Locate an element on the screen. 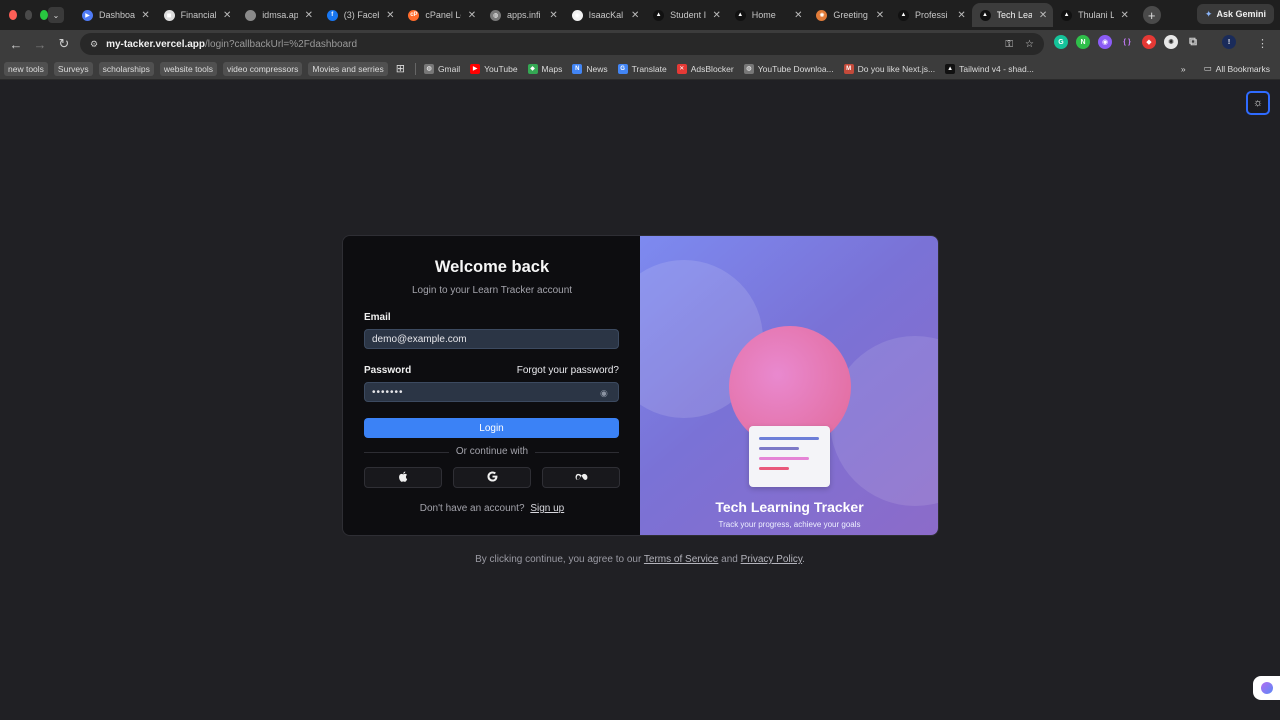  email-field is located at coordinates (491, 339).